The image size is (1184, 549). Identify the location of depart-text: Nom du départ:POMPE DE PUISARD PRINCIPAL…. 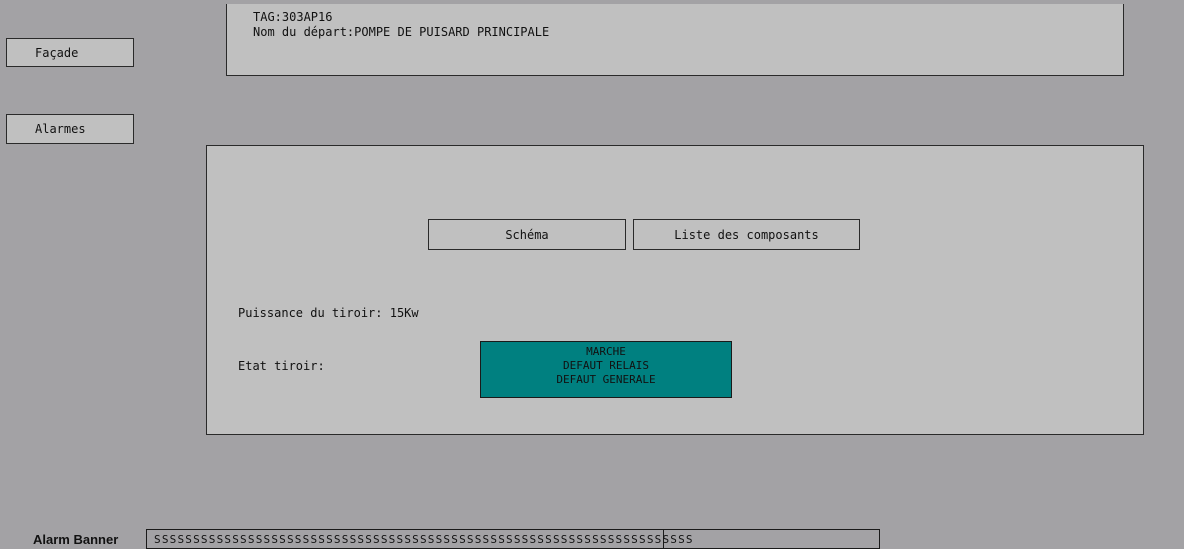
(401, 32).